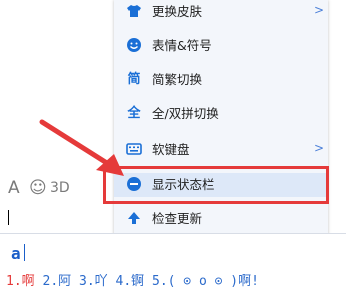  What do you see at coordinates (93, 281) in the screenshot?
I see `candidate-3: 3.吖` at bounding box center [93, 281].